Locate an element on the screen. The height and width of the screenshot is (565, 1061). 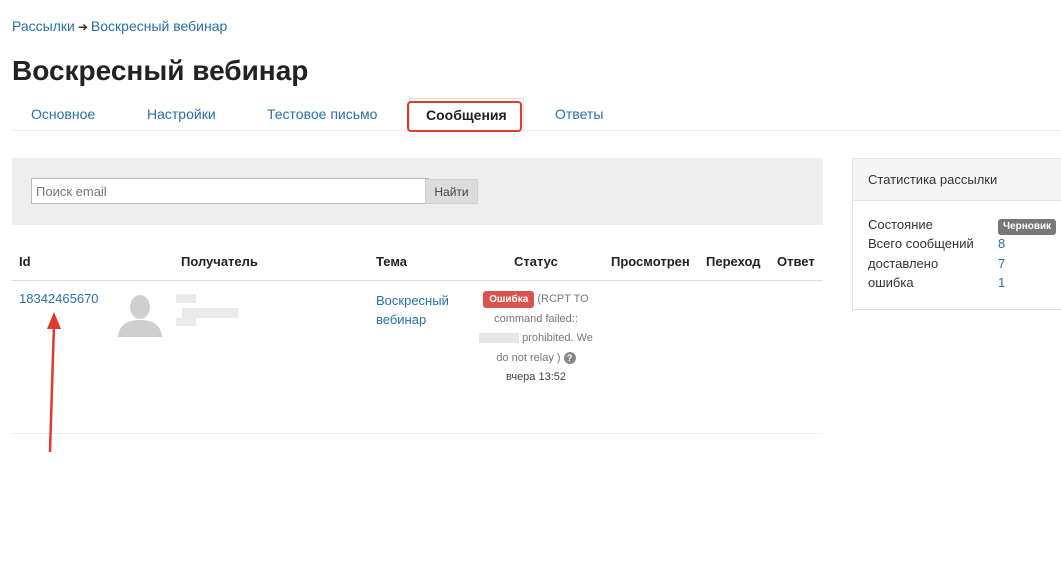
message-id-link: 18342465670 is located at coordinates (59, 298).